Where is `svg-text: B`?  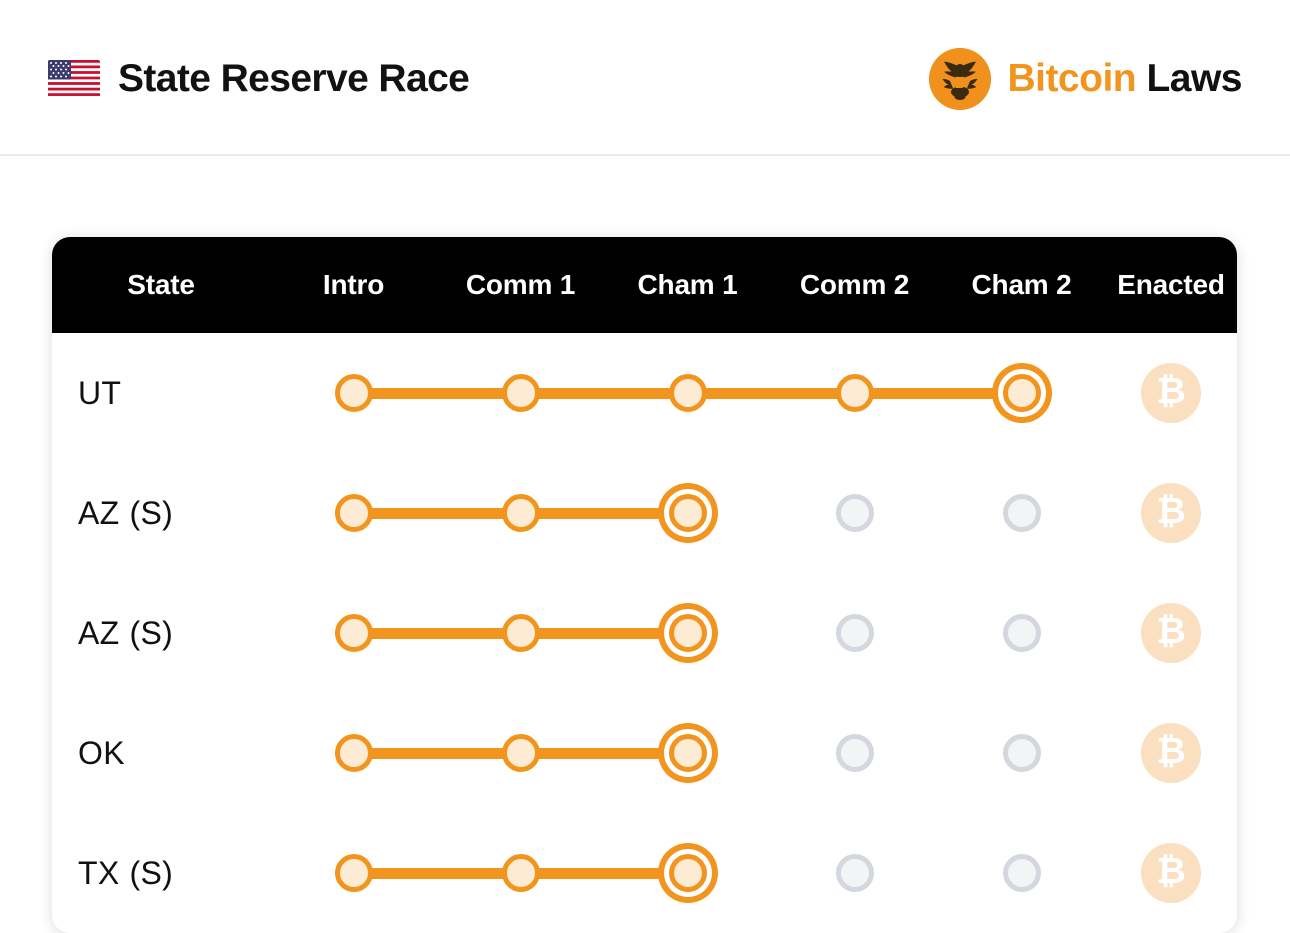
svg-text: B is located at coordinates (960, 83).